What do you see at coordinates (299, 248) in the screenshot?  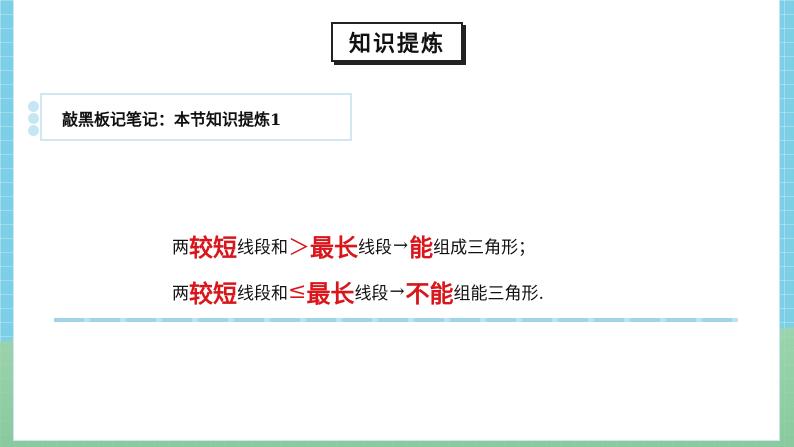 I see `rule1-greater-sign: ＞` at bounding box center [299, 248].